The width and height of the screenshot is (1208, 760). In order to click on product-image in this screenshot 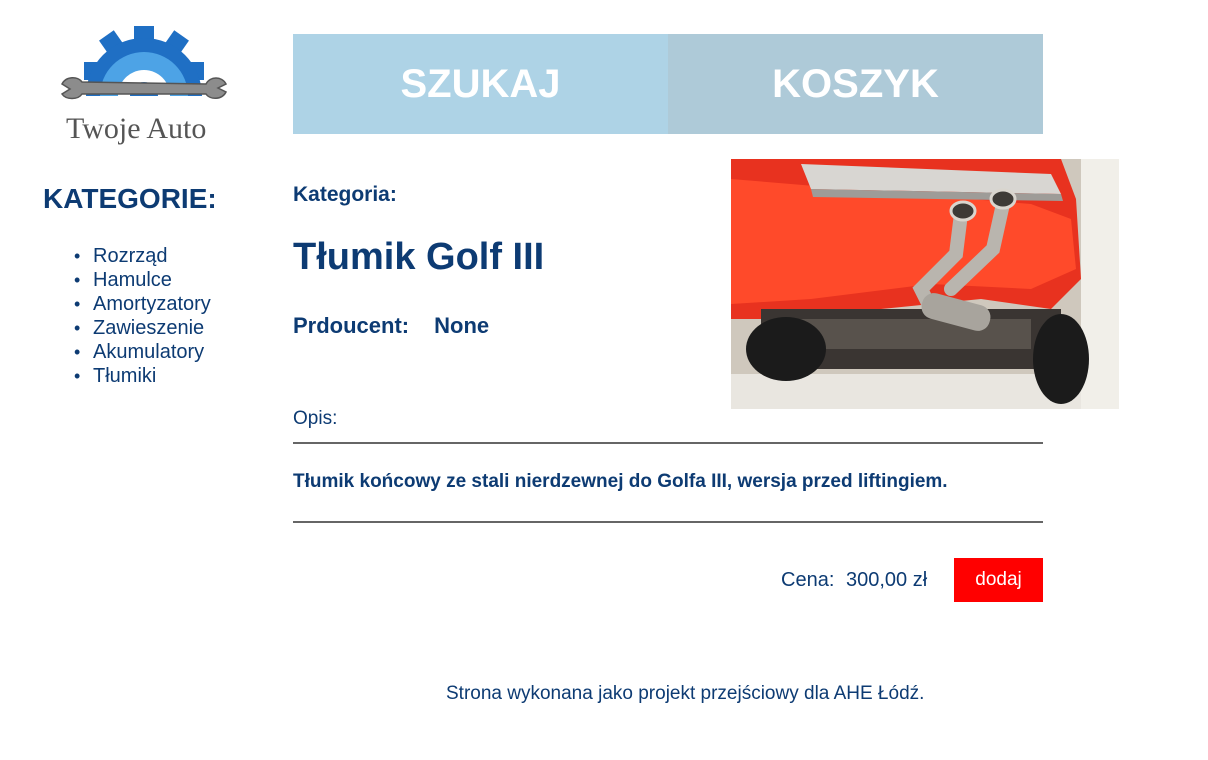, I will do `click(925, 284)`.